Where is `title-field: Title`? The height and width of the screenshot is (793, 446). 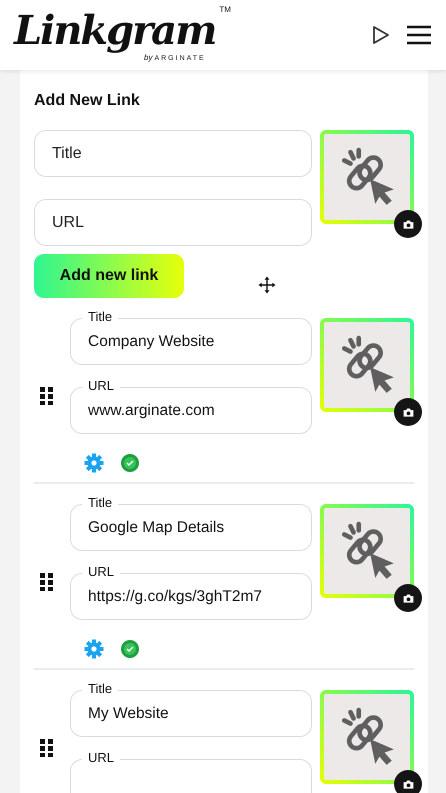 title-field: Title is located at coordinates (173, 153).